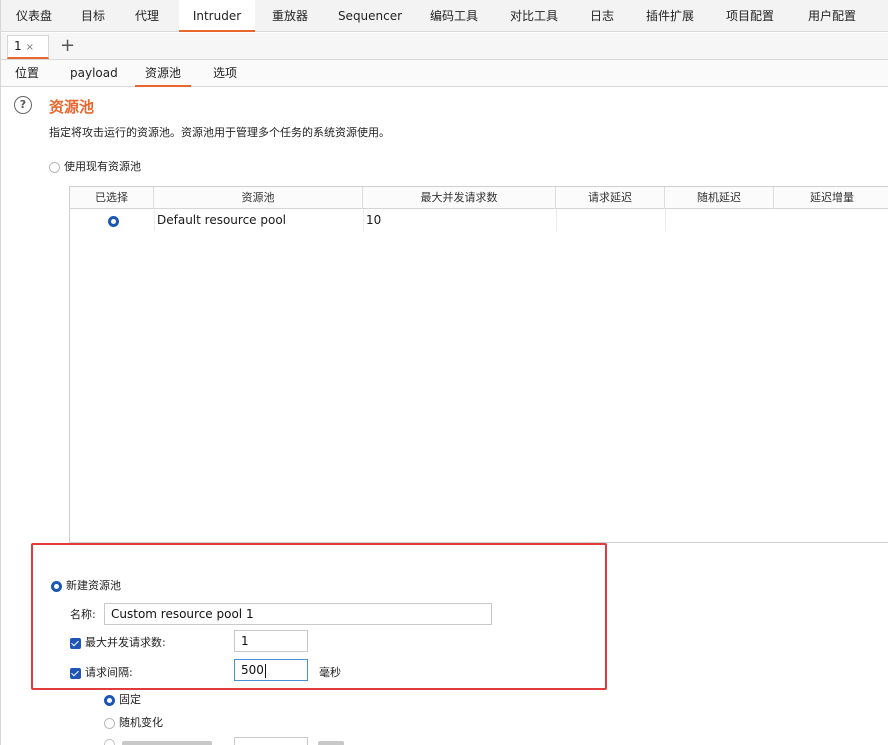 The height and width of the screenshot is (745, 888). I want to click on tab-intruder: Intruder, so click(217, 16).